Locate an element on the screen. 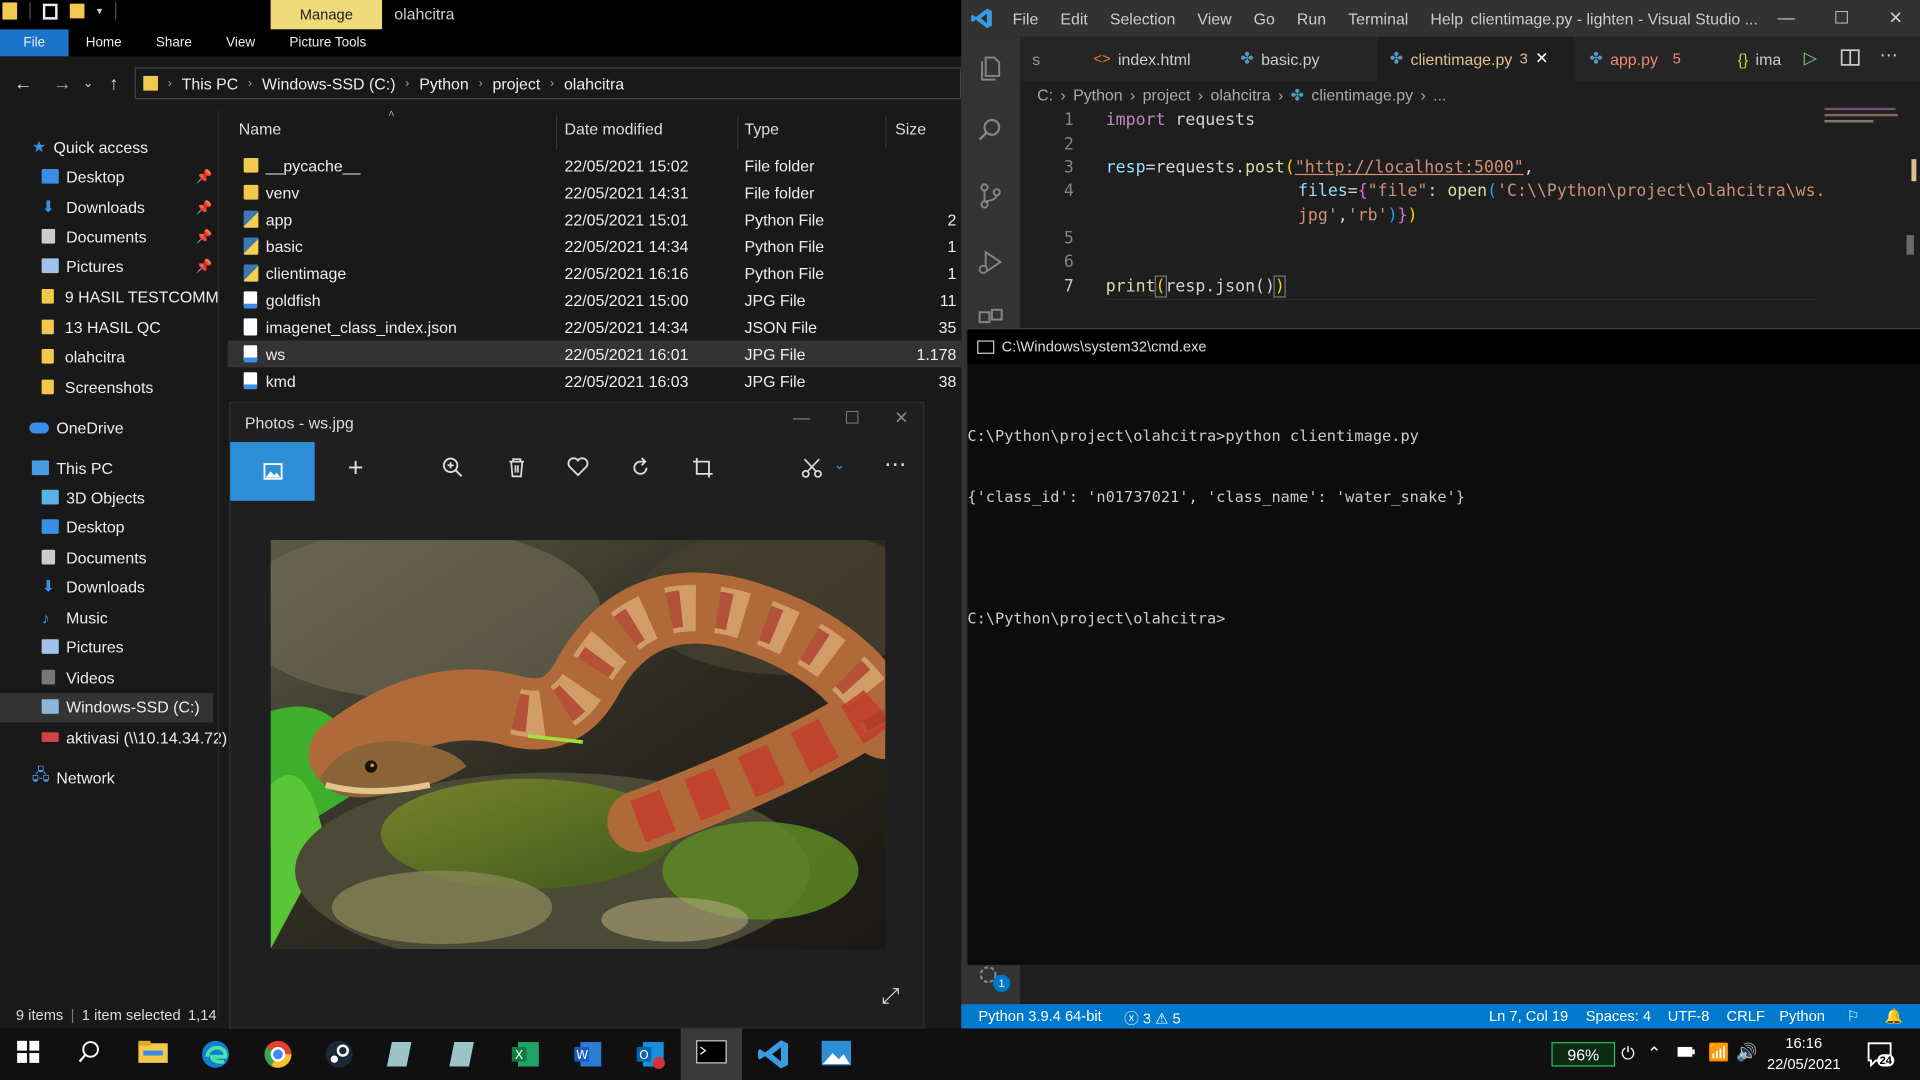 Image resolution: width=1920 pixels, height=1080 pixels. outlook-icon: O is located at coordinates (650, 1054).